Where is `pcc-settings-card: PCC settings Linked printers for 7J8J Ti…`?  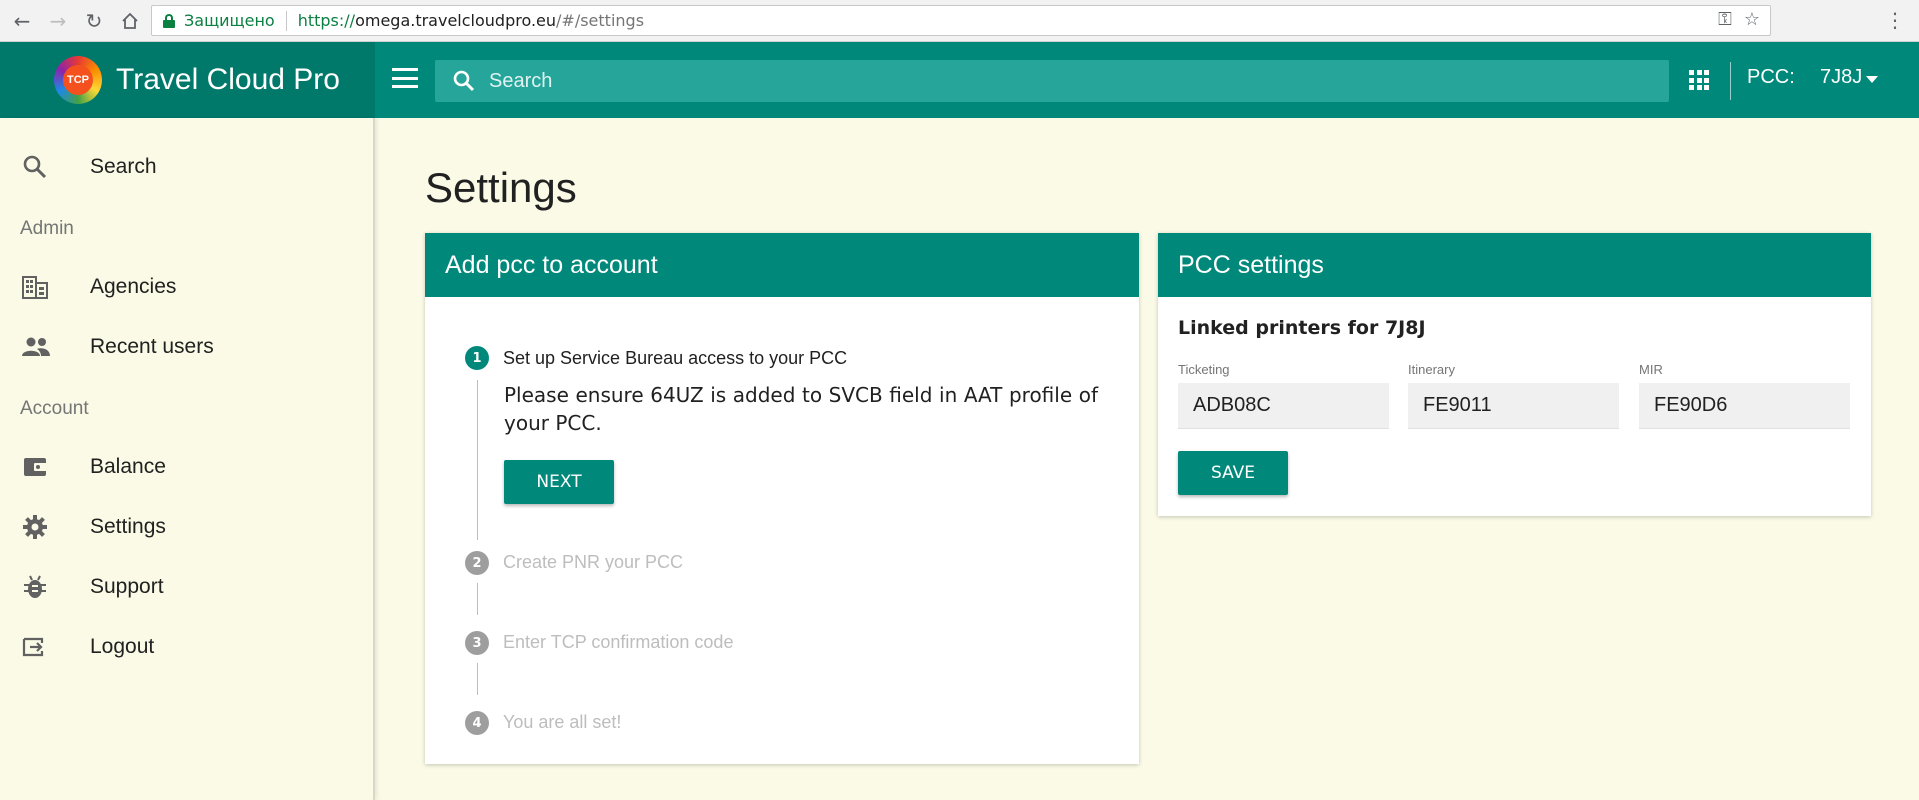 pcc-settings-card: PCC settings Linked printers for 7J8J Ti… is located at coordinates (1514, 374).